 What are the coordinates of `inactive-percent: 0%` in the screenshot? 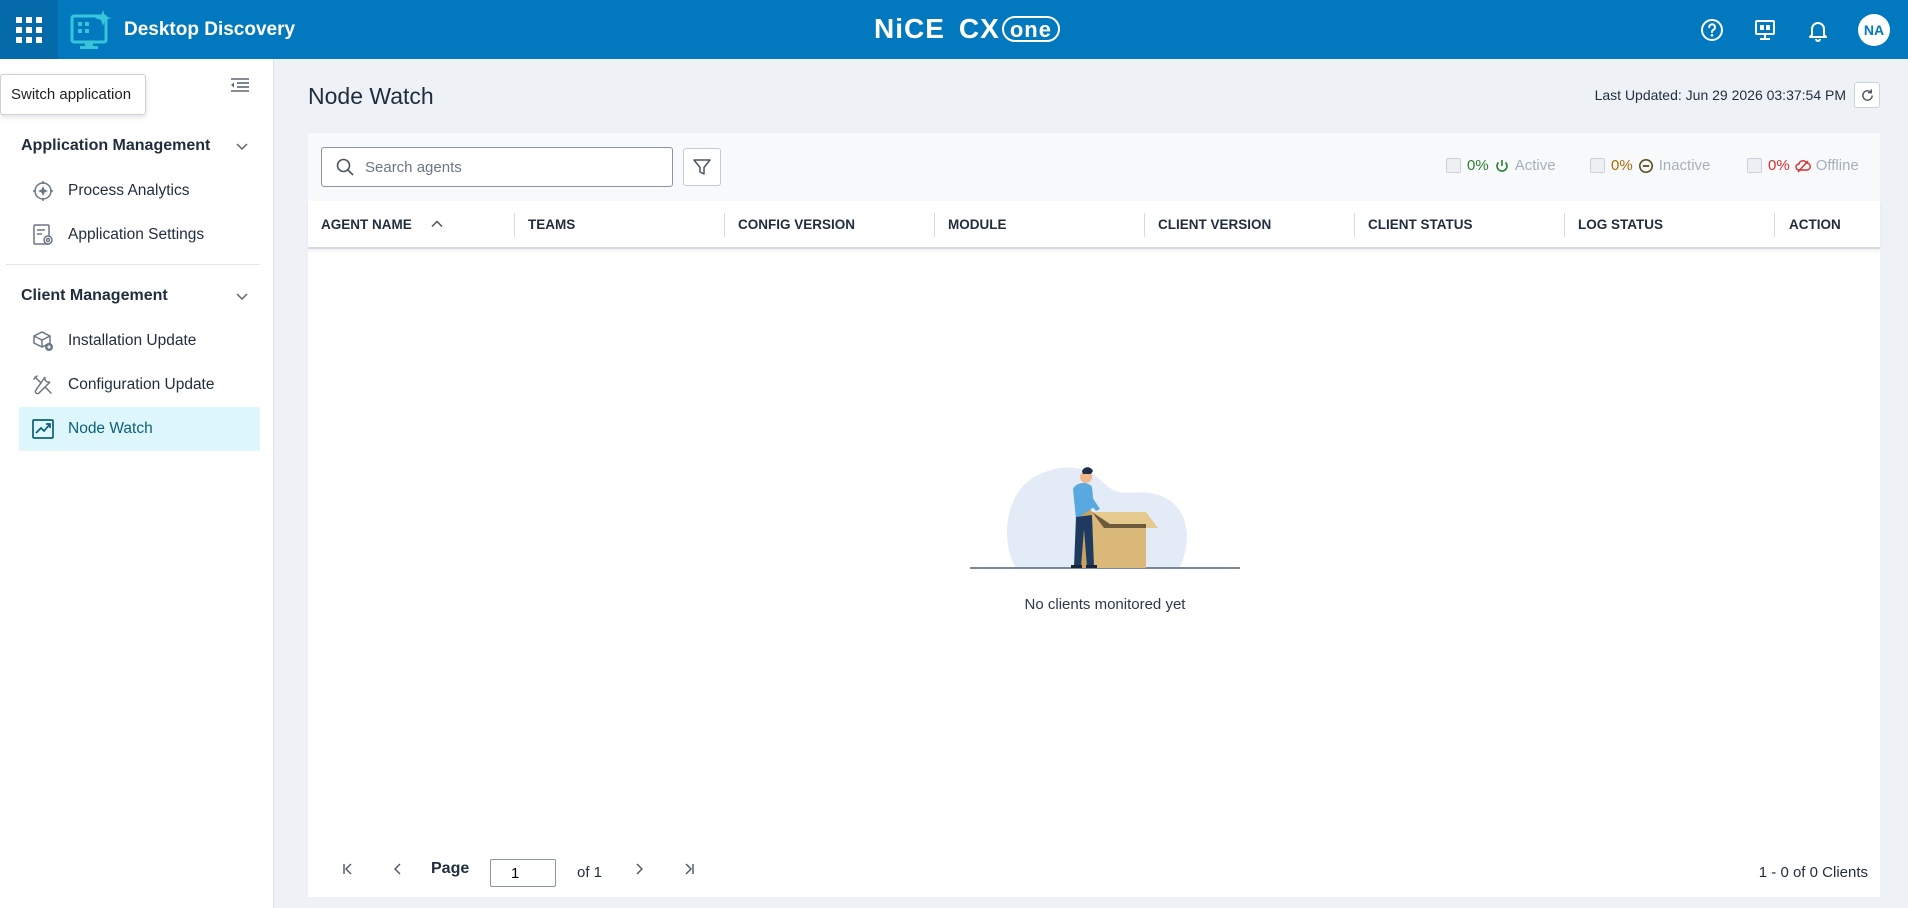 It's located at (1622, 165).